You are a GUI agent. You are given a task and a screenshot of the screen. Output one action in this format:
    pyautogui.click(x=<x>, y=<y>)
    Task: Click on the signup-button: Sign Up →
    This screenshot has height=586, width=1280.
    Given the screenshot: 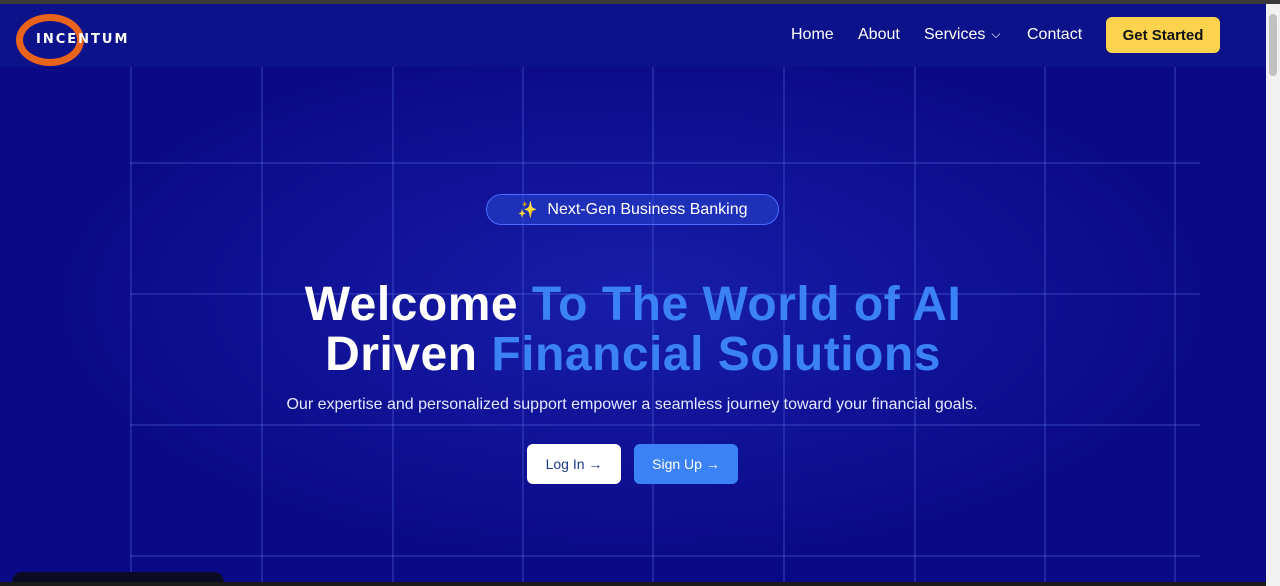 What is the action you would take?
    pyautogui.click(x=686, y=464)
    